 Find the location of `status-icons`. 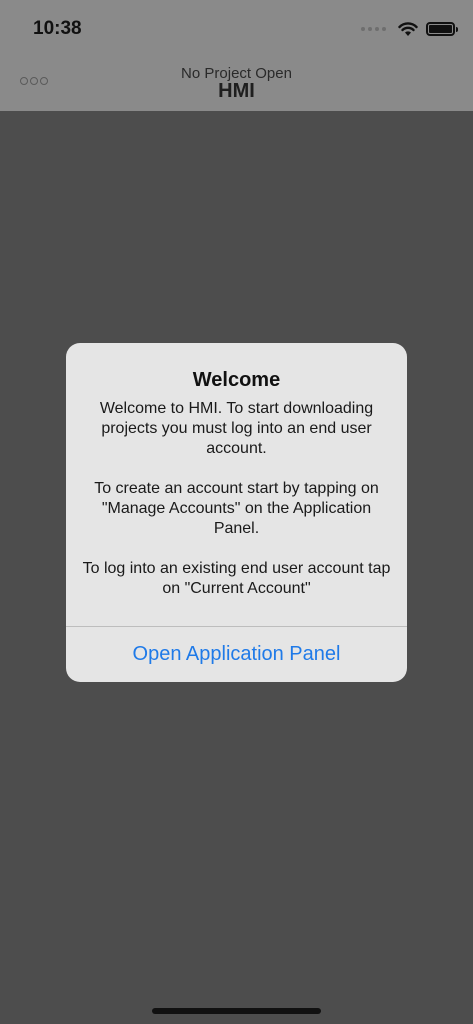

status-icons is located at coordinates (409, 29).